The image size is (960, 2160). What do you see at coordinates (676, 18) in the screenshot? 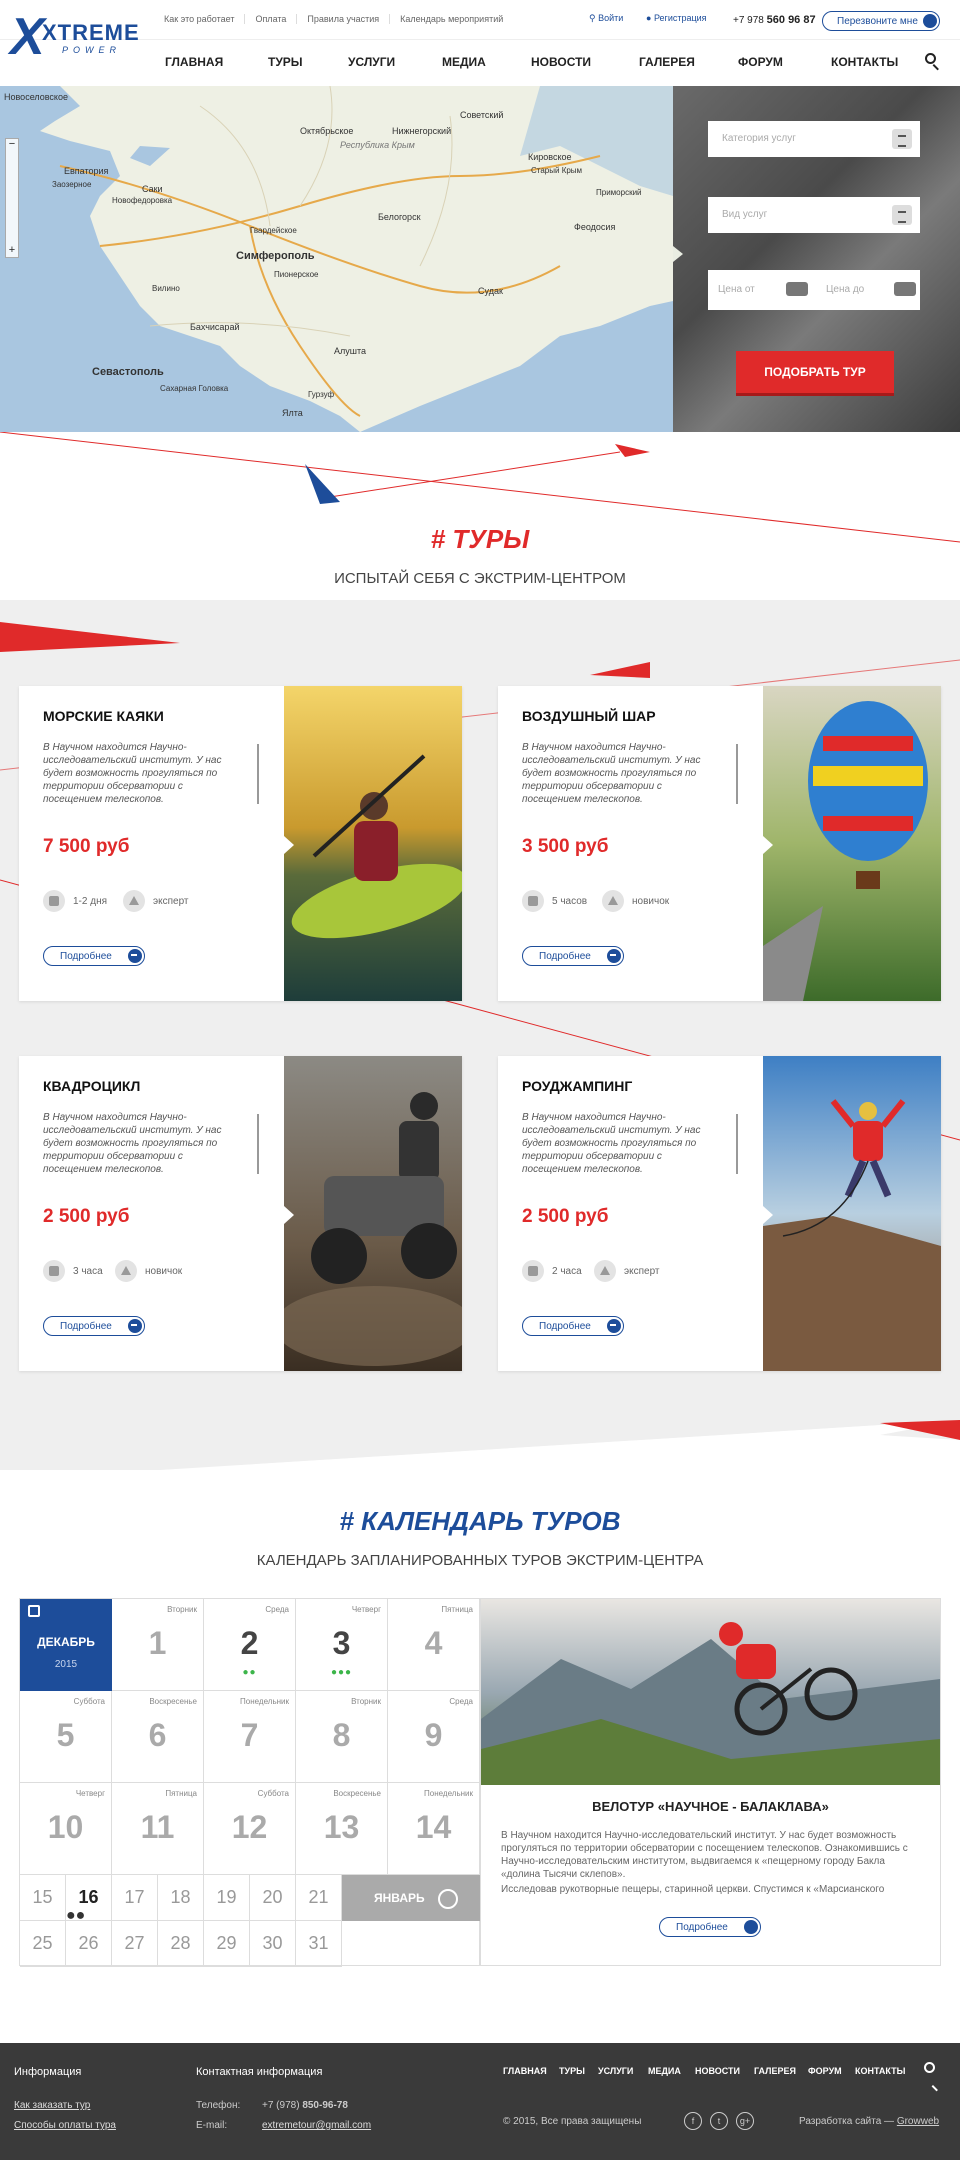
I see `register-link: ● Регистрация` at bounding box center [676, 18].